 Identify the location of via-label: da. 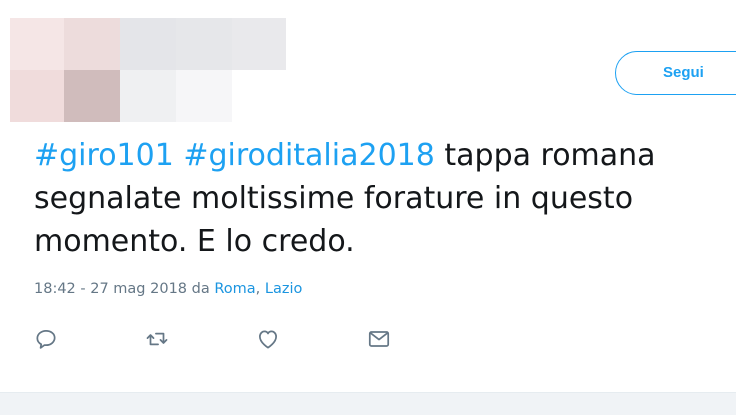
(201, 289).